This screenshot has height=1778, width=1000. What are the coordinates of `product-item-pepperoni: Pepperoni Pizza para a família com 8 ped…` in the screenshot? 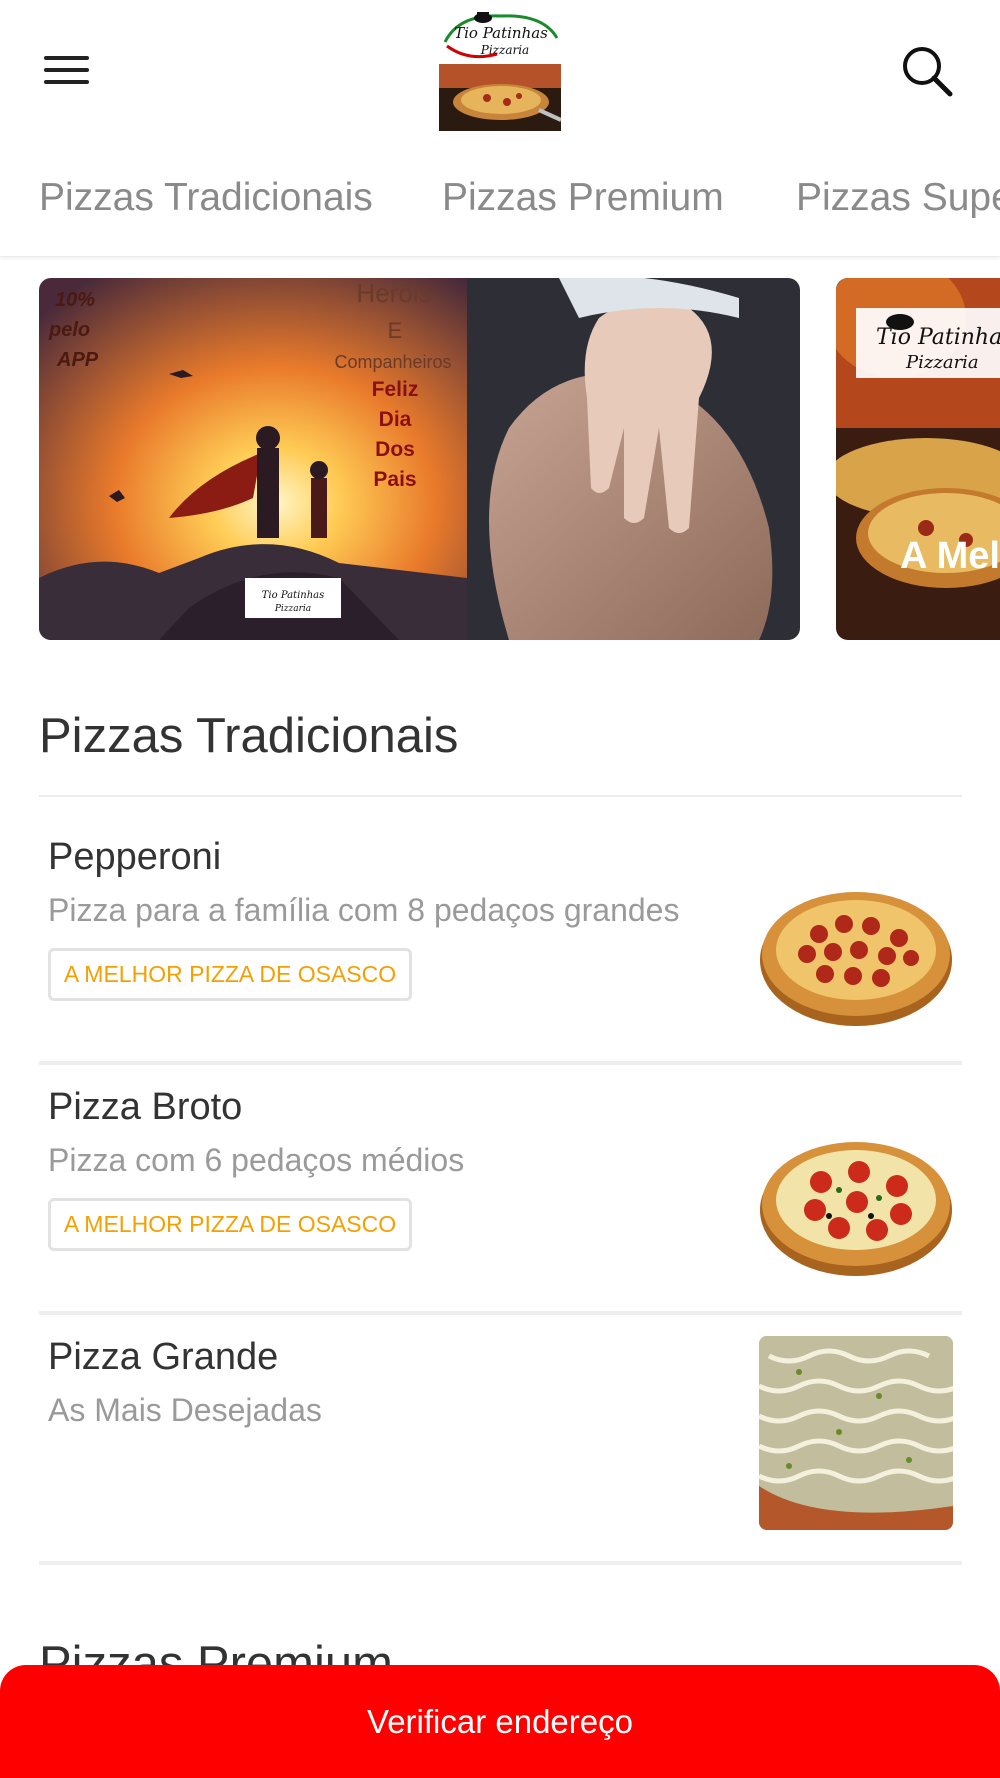 It's located at (500, 945).